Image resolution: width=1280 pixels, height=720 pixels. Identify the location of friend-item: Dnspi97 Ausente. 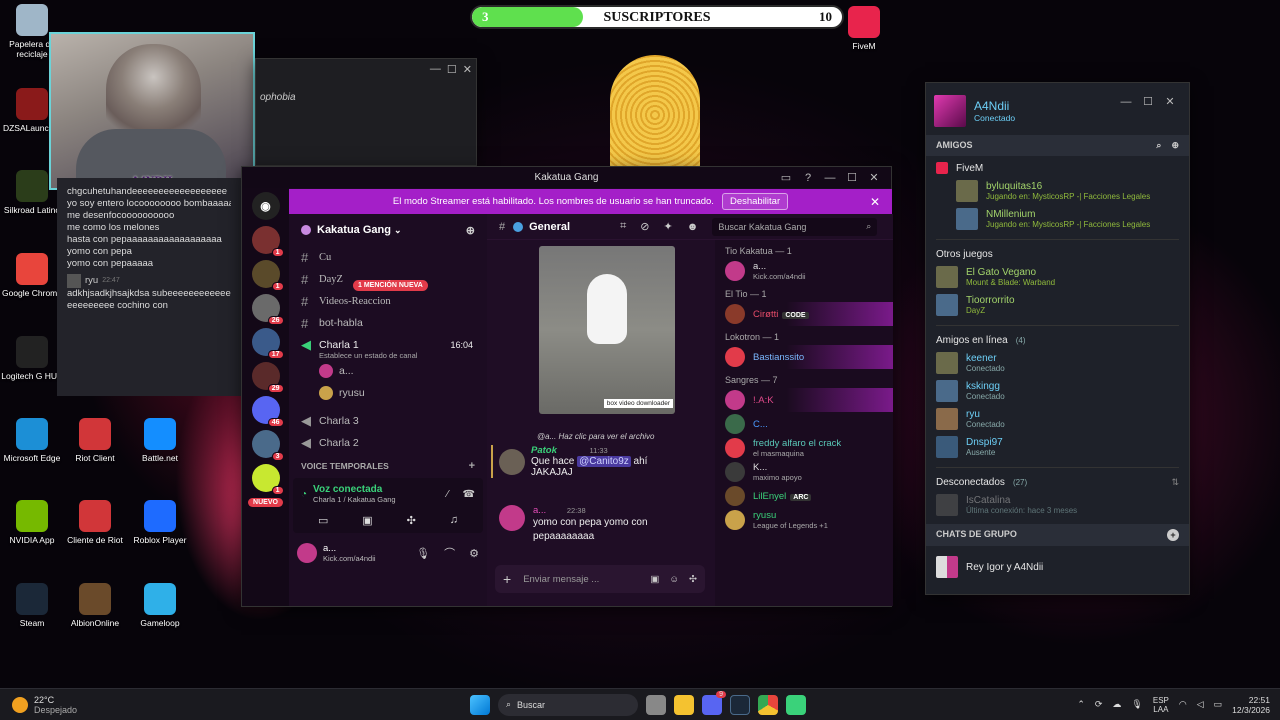
(1057, 447).